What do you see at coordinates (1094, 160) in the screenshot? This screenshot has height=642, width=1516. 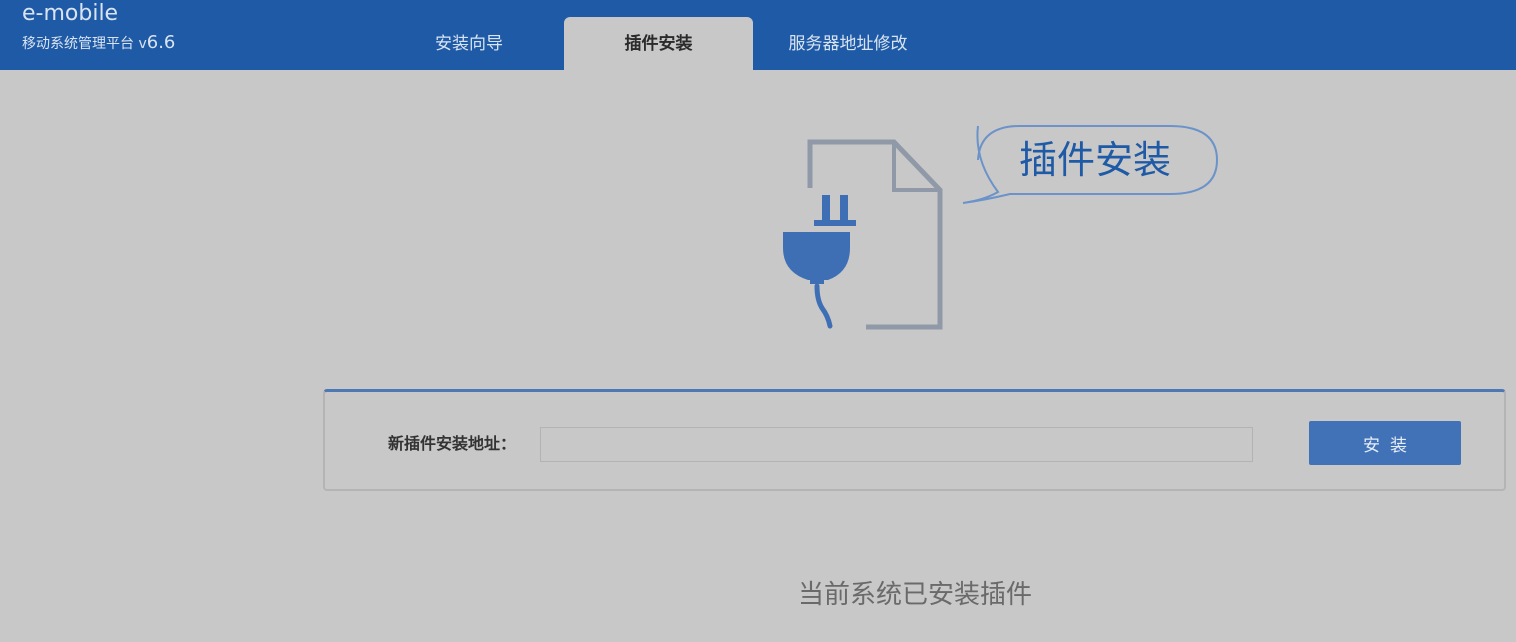 I see `hero-title: 插件安装` at bounding box center [1094, 160].